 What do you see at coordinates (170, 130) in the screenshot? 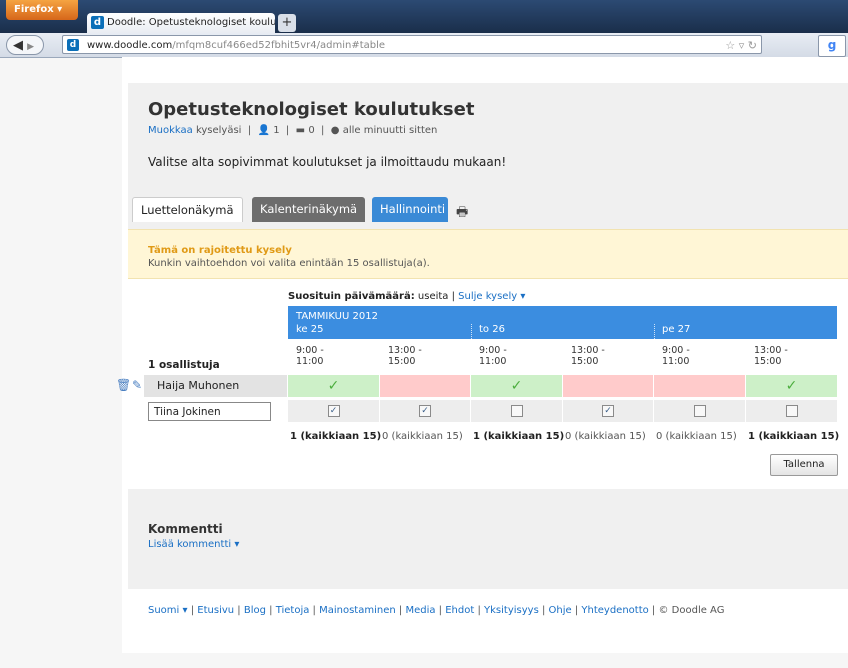
I see `edit-poll-link: Muokkaa` at bounding box center [170, 130].